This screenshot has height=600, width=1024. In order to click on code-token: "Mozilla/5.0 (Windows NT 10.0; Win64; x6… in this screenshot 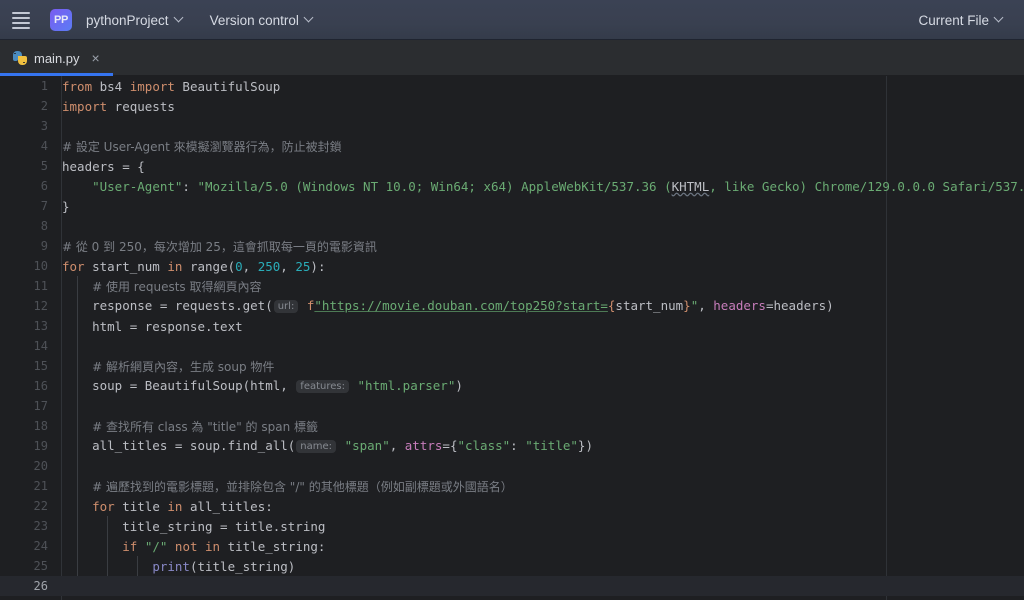, I will do `click(434, 186)`.